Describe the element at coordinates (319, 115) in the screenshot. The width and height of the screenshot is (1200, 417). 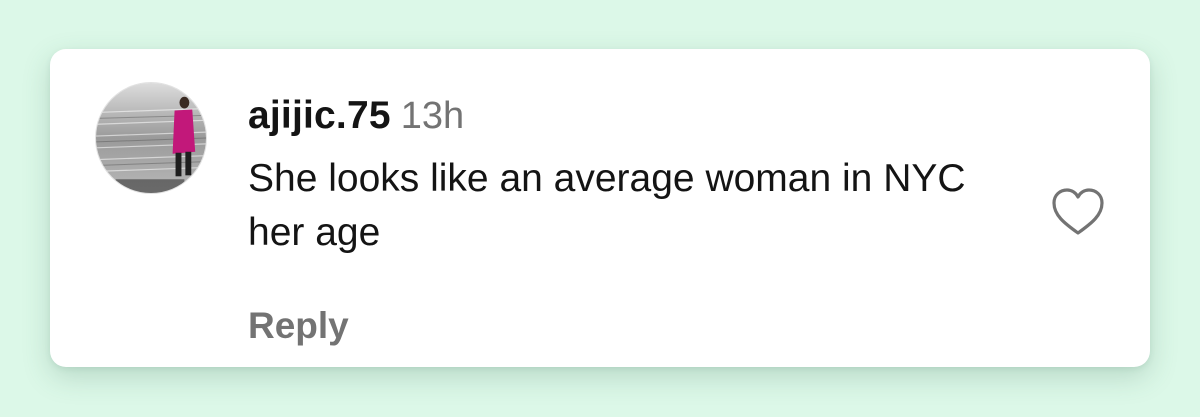
I see `username-link: ajijic.75` at that location.